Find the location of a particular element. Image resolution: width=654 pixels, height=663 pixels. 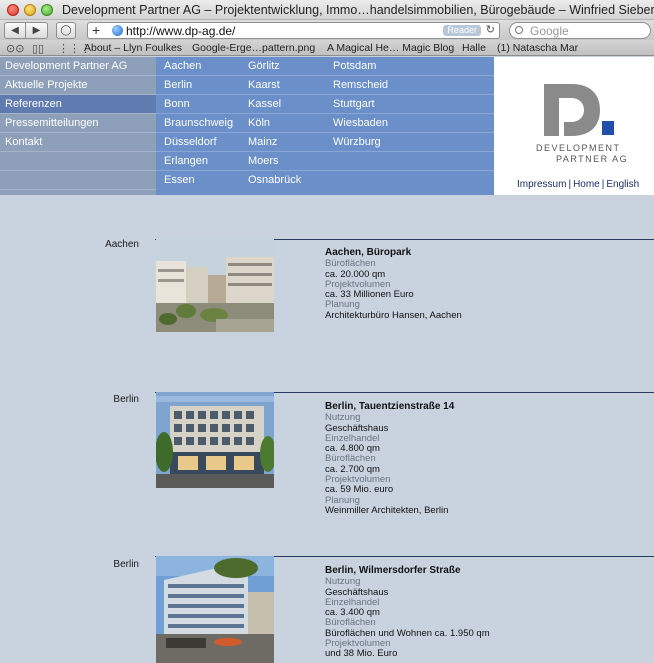

city-row: Braunschweig Köln Wiesbaden is located at coordinates (325, 123).